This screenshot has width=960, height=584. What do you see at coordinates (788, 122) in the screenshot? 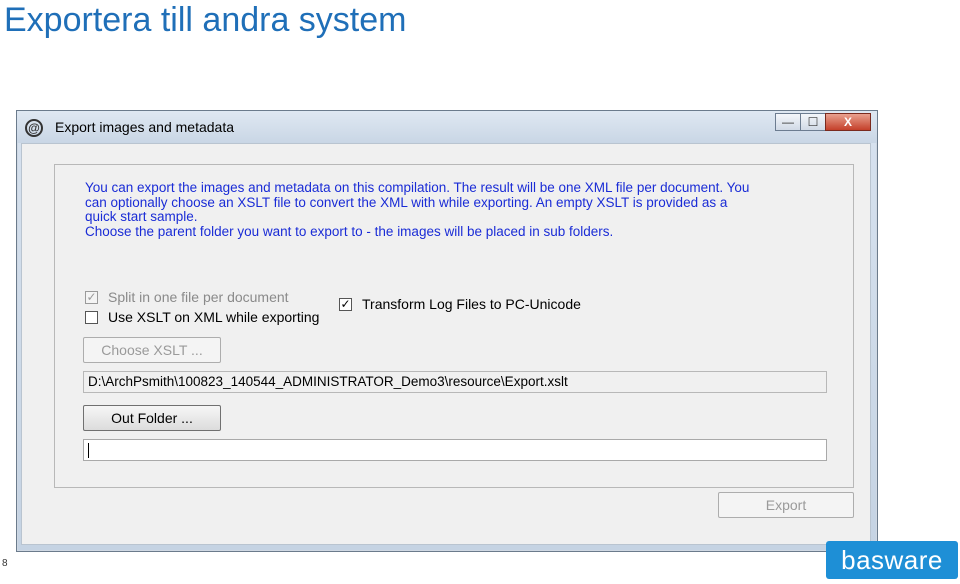
I see `minimize-button: —` at bounding box center [788, 122].